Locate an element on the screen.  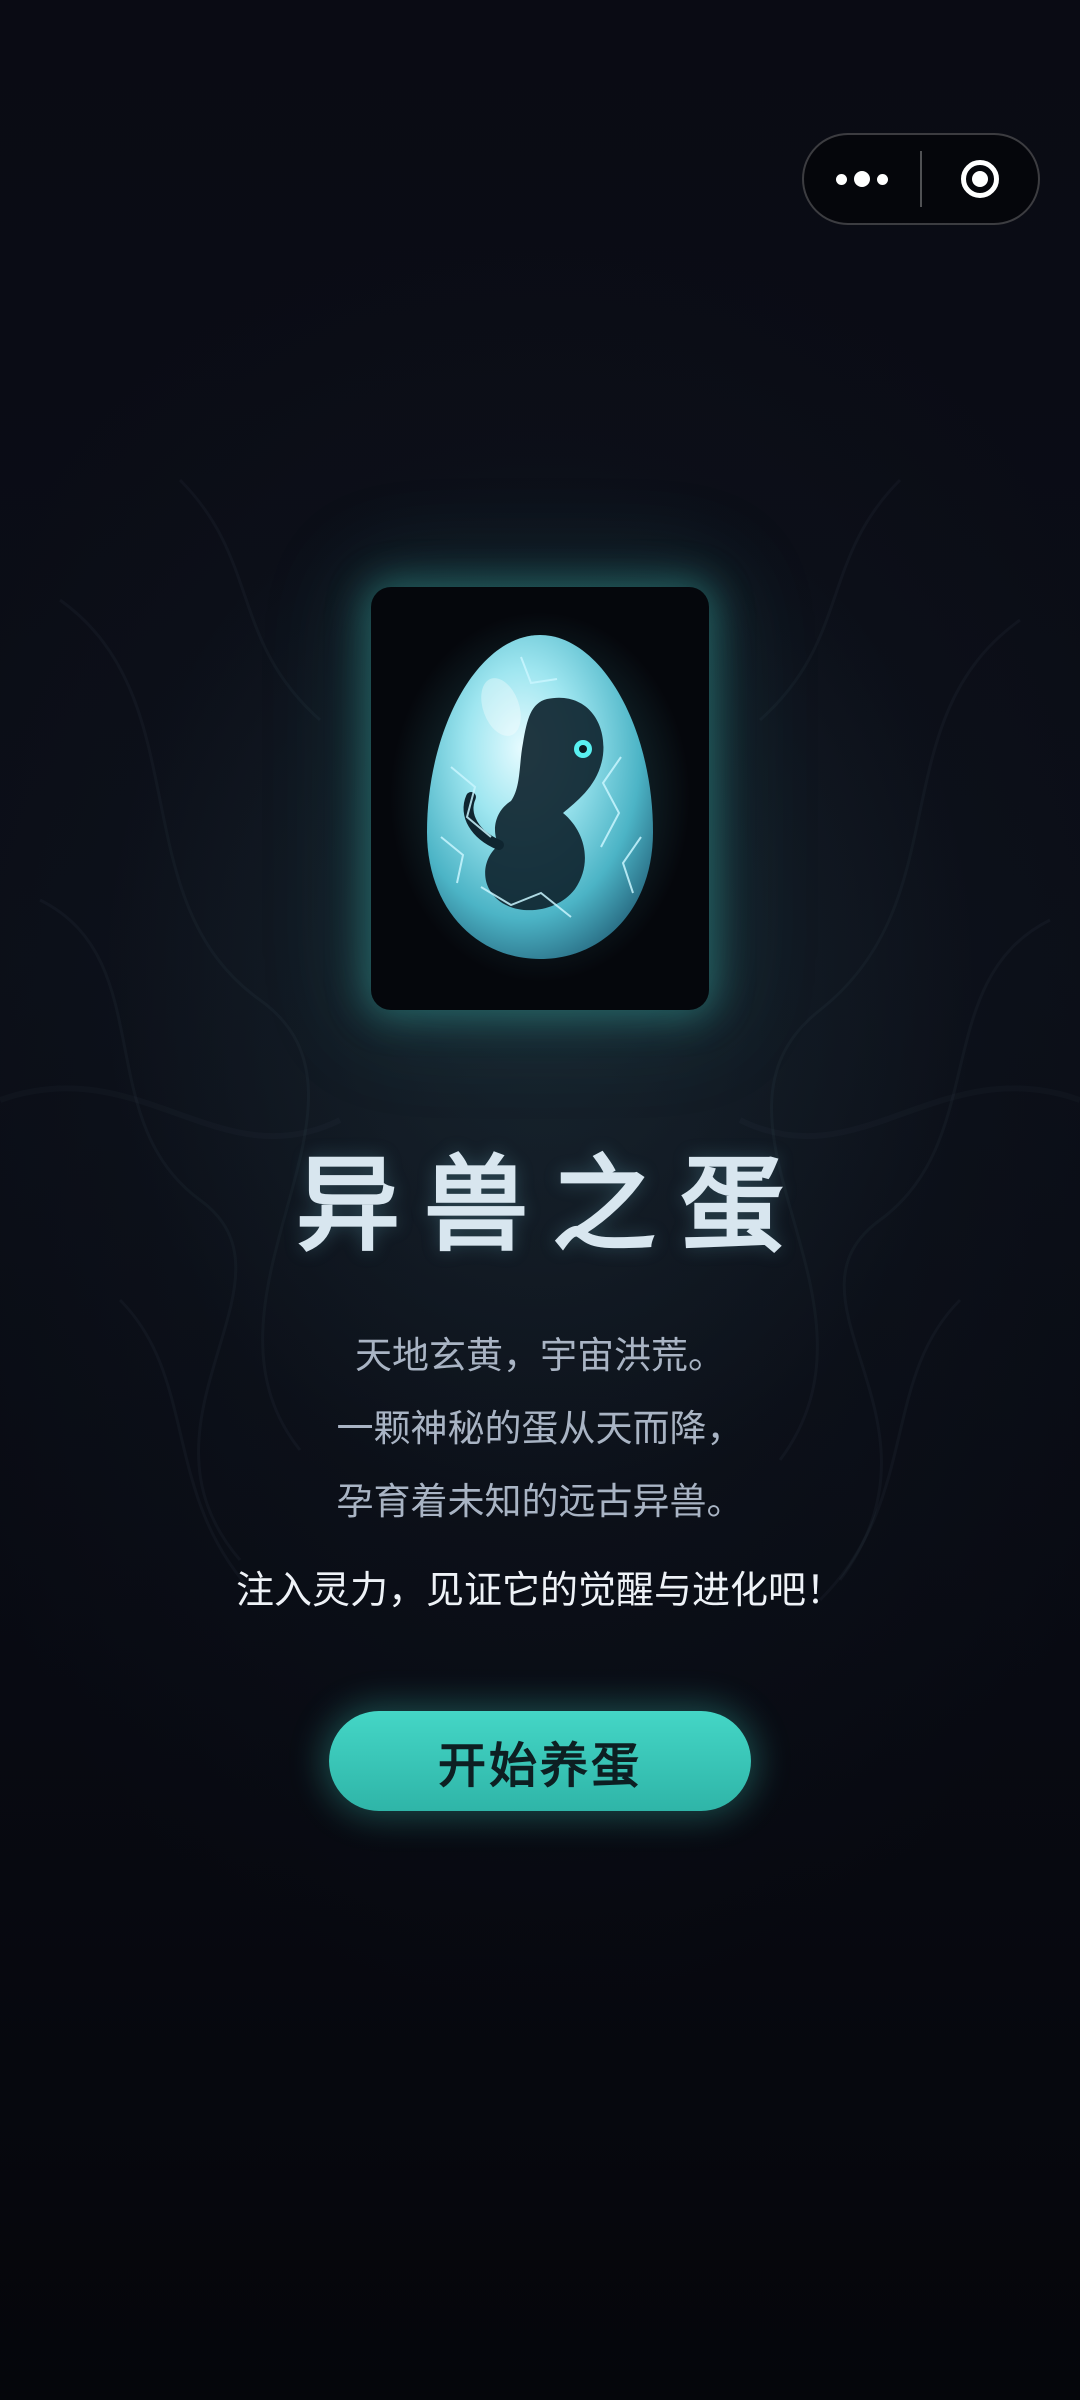
close-button is located at coordinates (980, 179).